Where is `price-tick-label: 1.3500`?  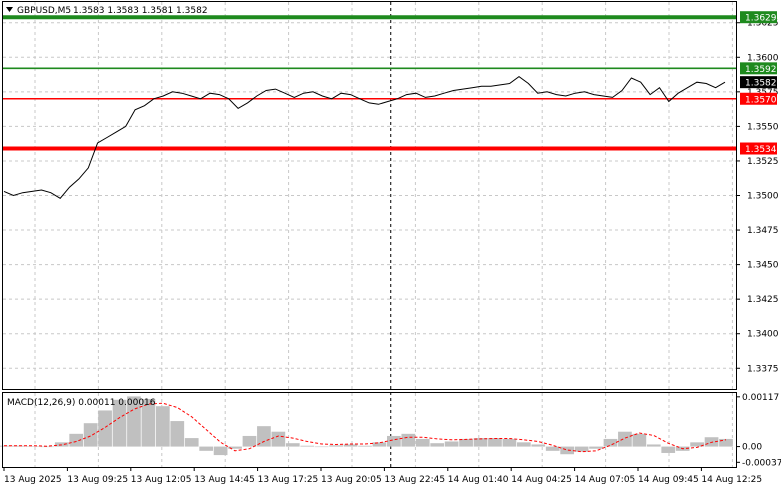 price-tick-label: 1.3500 is located at coordinates (763, 197).